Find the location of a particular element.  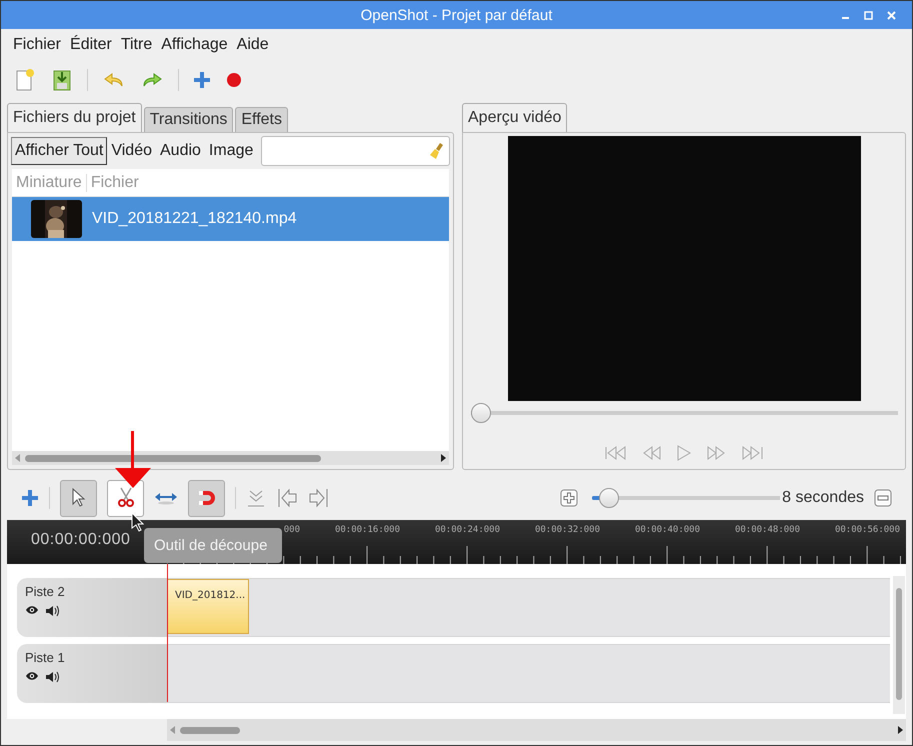

jump-end-icon is located at coordinates (752, 453).